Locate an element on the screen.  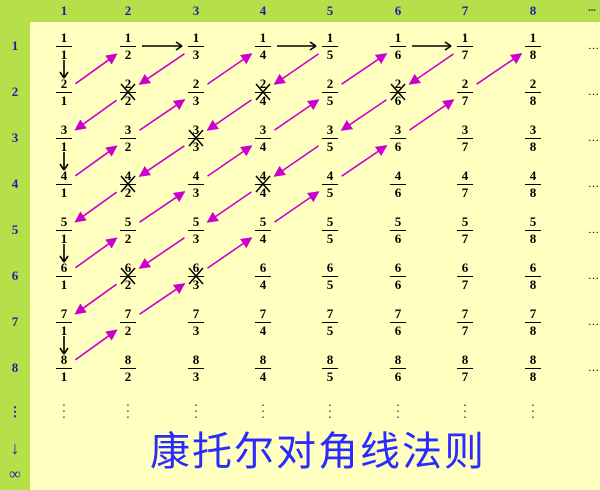
infinity-label: ∞ is located at coordinates (15, 474).